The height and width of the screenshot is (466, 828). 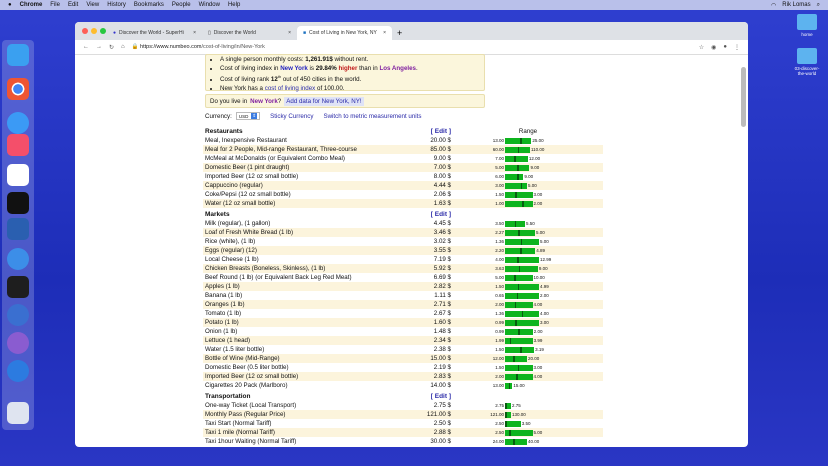 I want to click on new-tab-button: +, so click(x=397, y=34).